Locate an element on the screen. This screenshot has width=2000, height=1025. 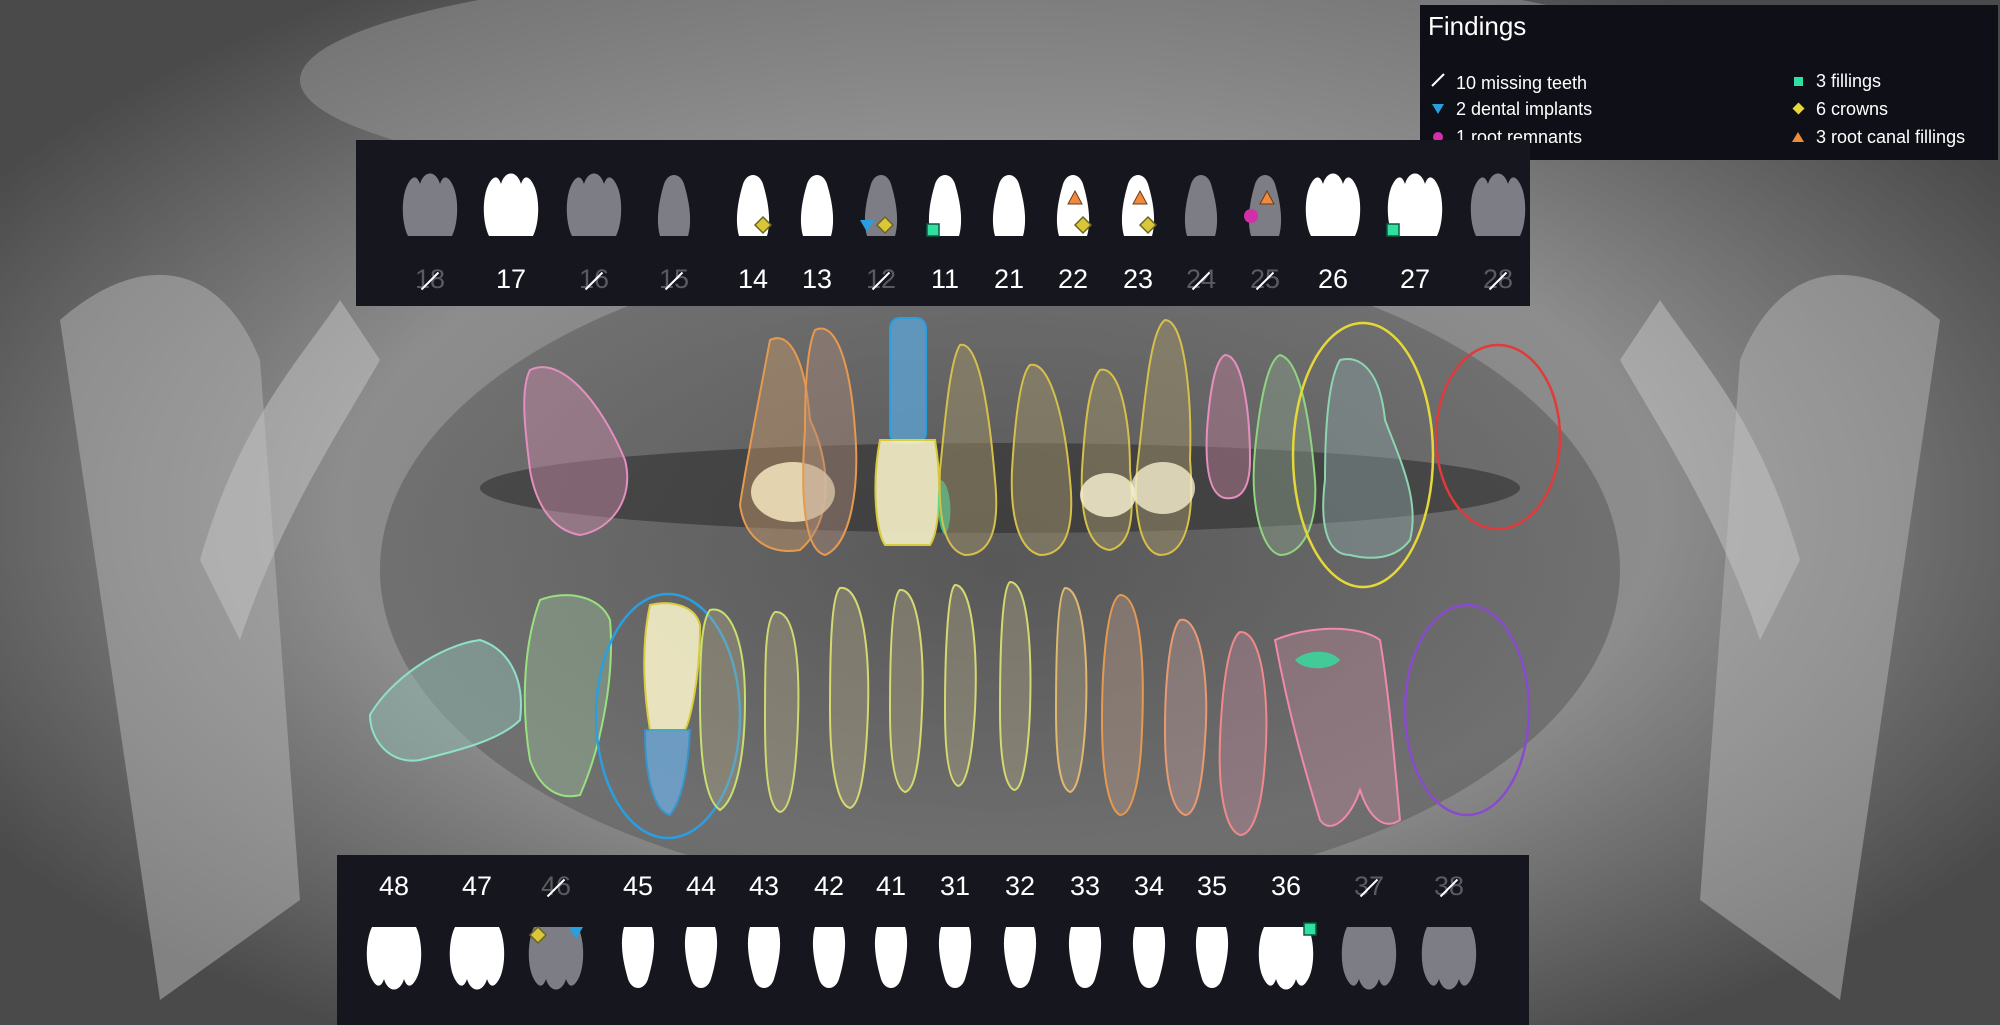
lower-tooth-34: 34 is located at coordinates (1149, 940).